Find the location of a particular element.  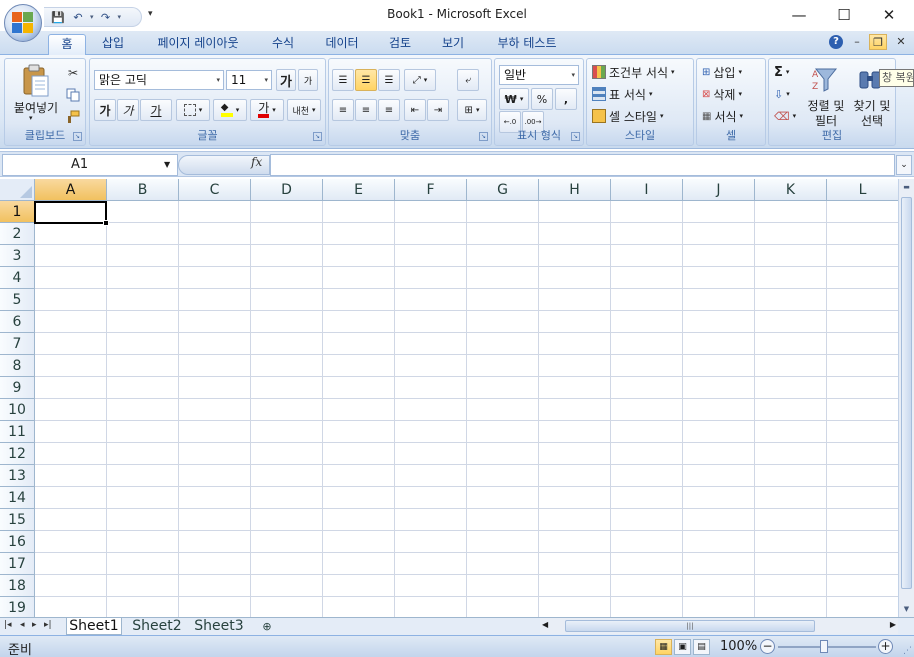

font-name-dropdown-icon: ▾ is located at coordinates (218, 80).